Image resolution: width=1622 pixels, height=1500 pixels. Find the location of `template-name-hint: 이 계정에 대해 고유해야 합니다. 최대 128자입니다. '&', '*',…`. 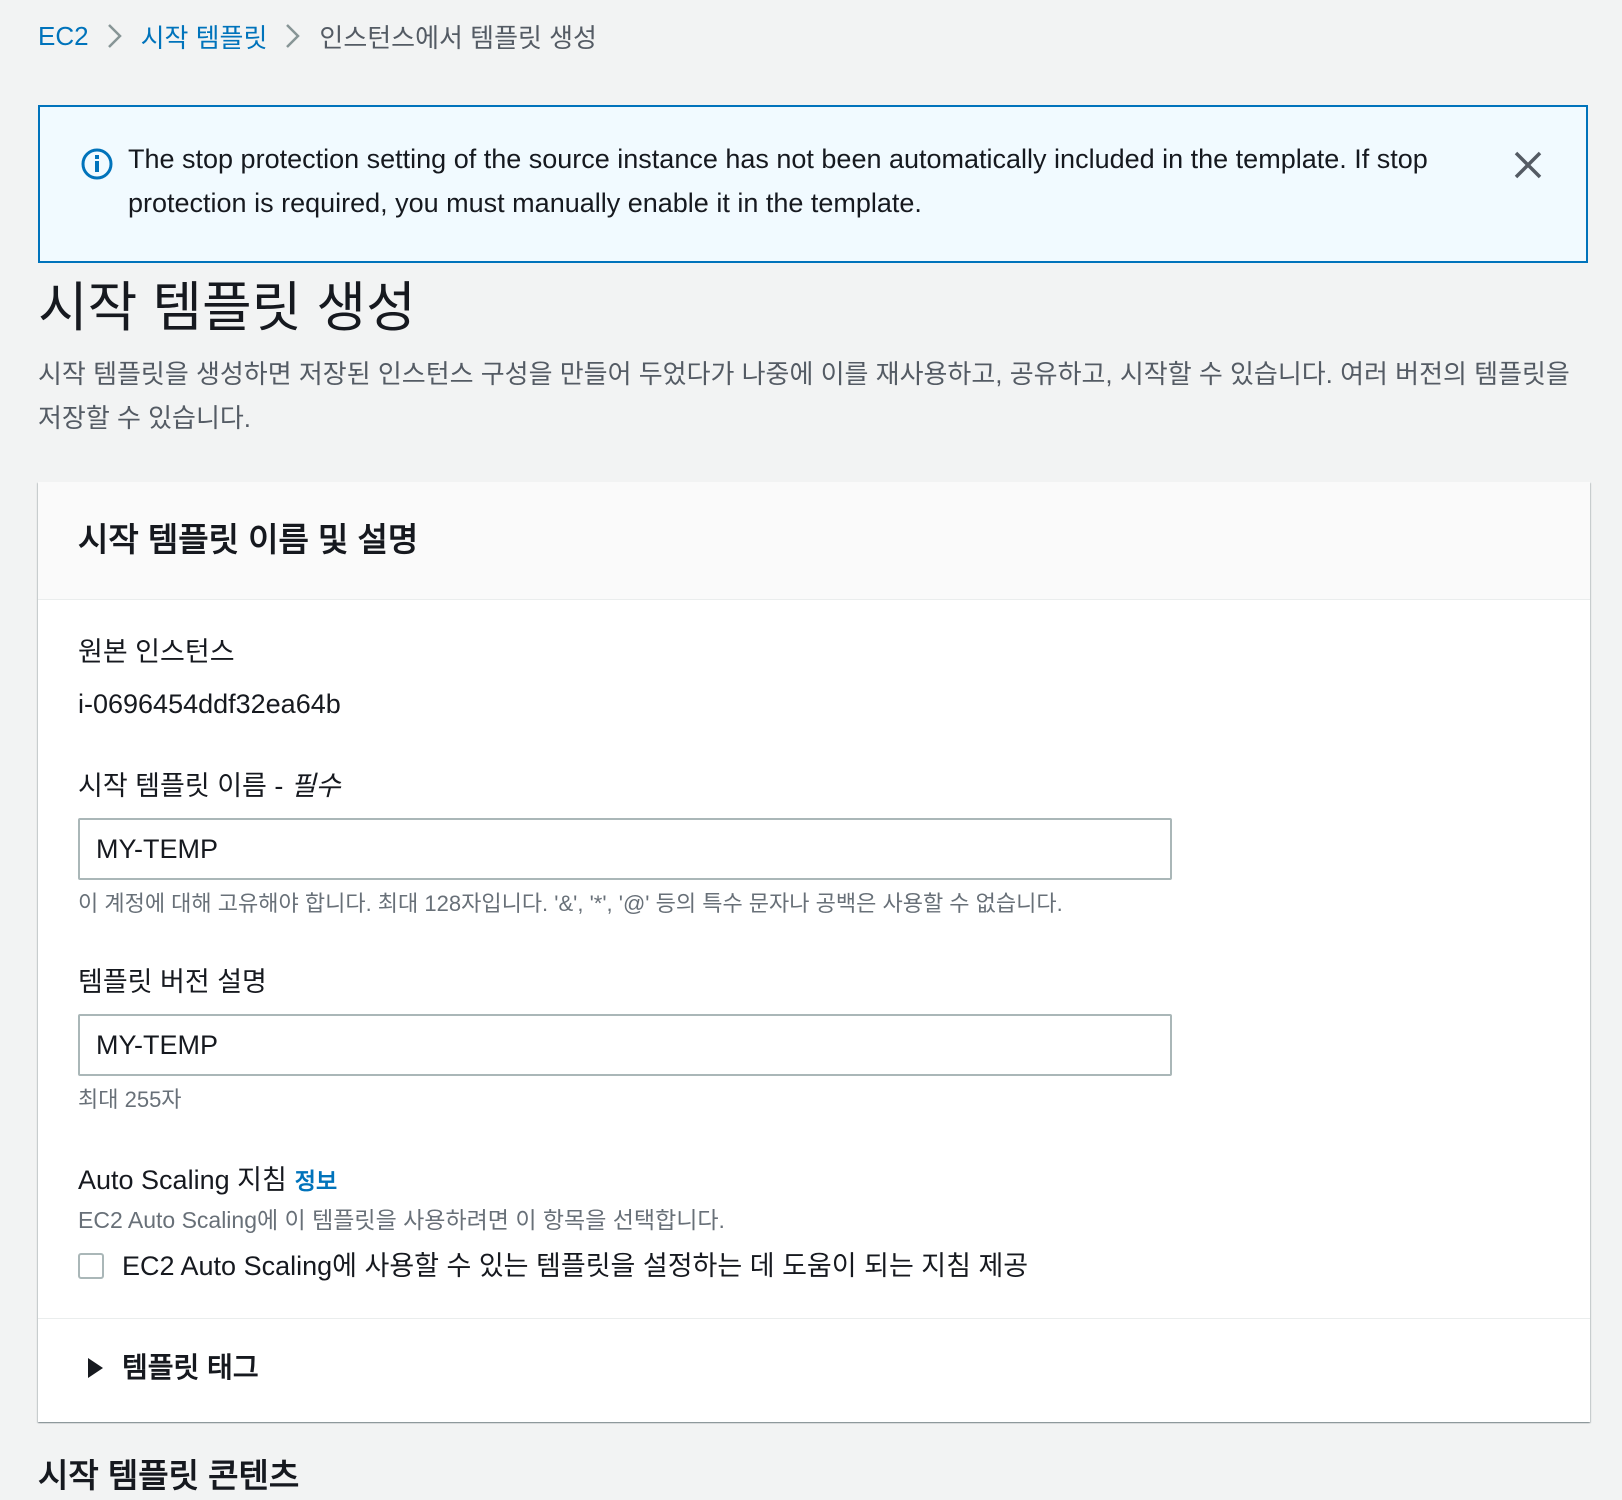

template-name-hint: 이 계정에 대해 고유해야 합니다. 최대 128자입니다. '&', '*',… is located at coordinates (570, 903).